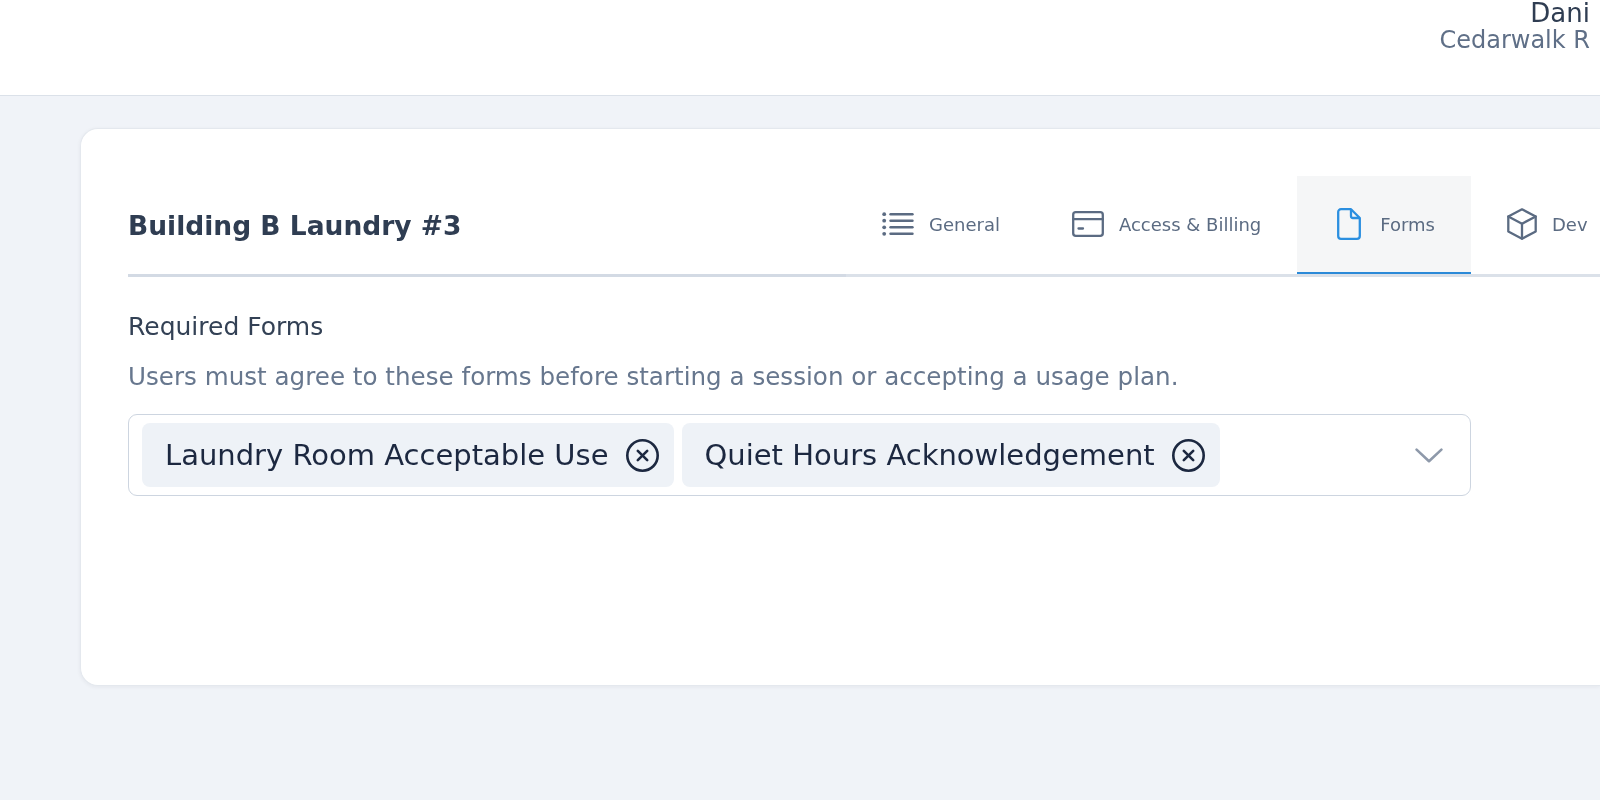 The width and height of the screenshot is (1600, 800). I want to click on tab: General, so click(941, 225).